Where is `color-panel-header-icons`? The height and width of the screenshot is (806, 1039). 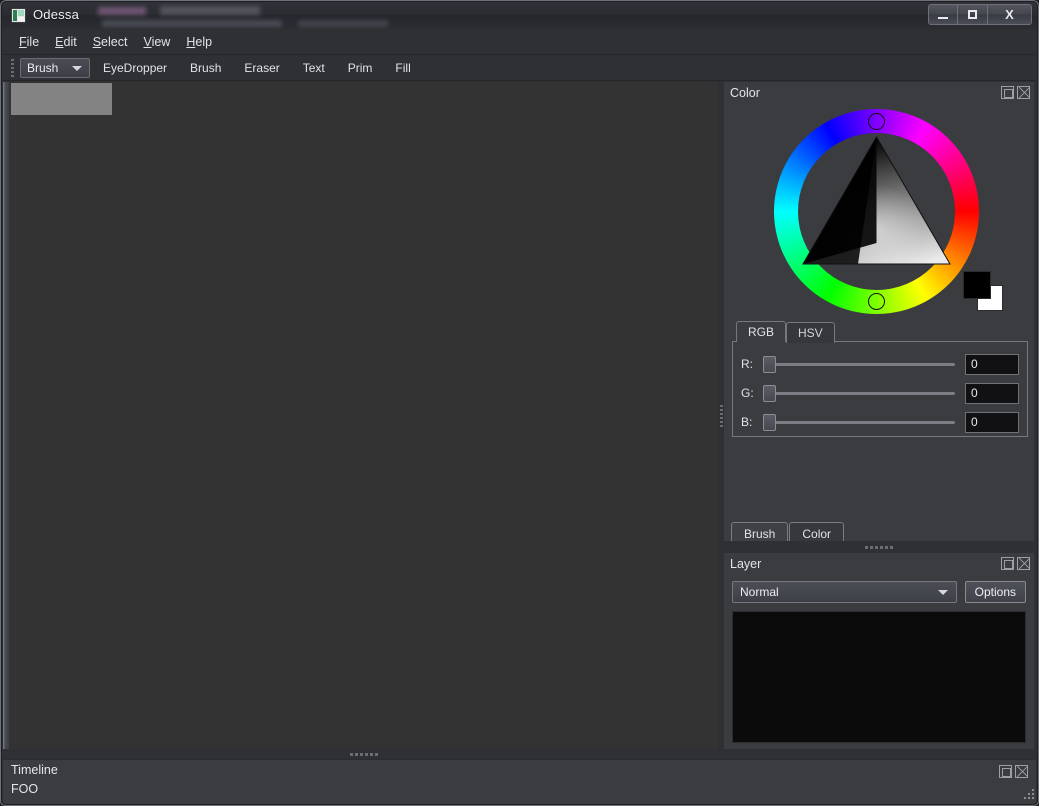
color-panel-header-icons is located at coordinates (1015, 92).